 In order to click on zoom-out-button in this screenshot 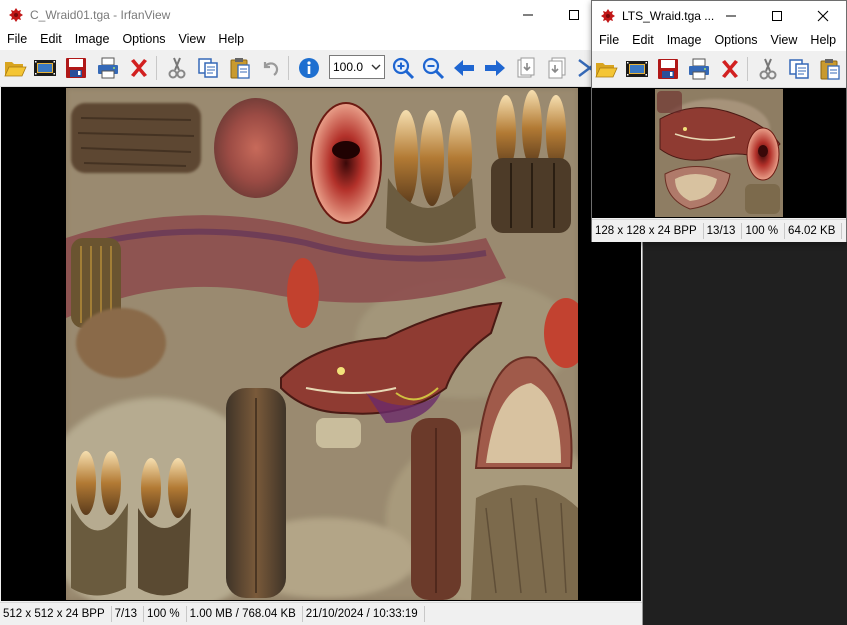, I will do `click(433, 68)`.